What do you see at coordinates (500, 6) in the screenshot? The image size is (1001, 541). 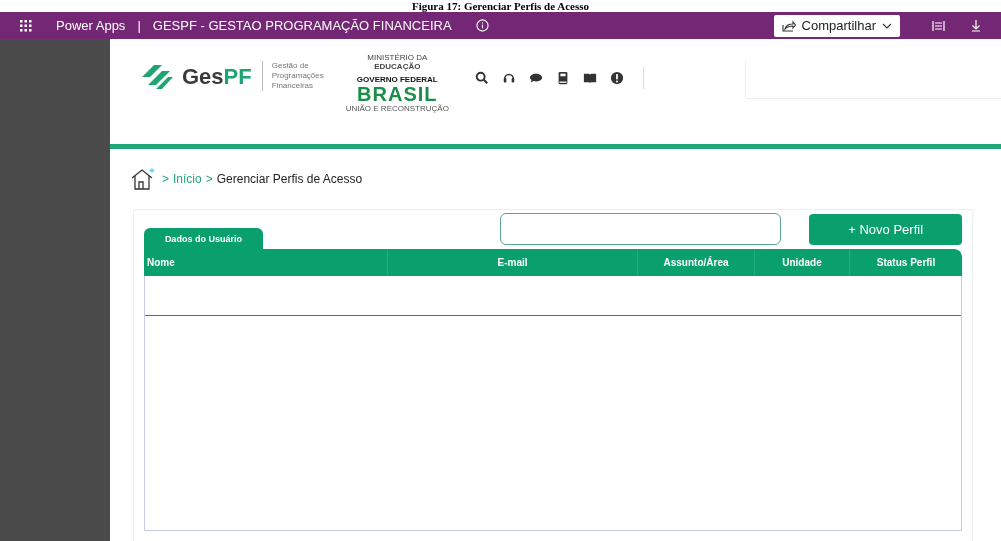 I see `figure-caption: Figura 17: Gerenciar Perfis de Acesso` at bounding box center [500, 6].